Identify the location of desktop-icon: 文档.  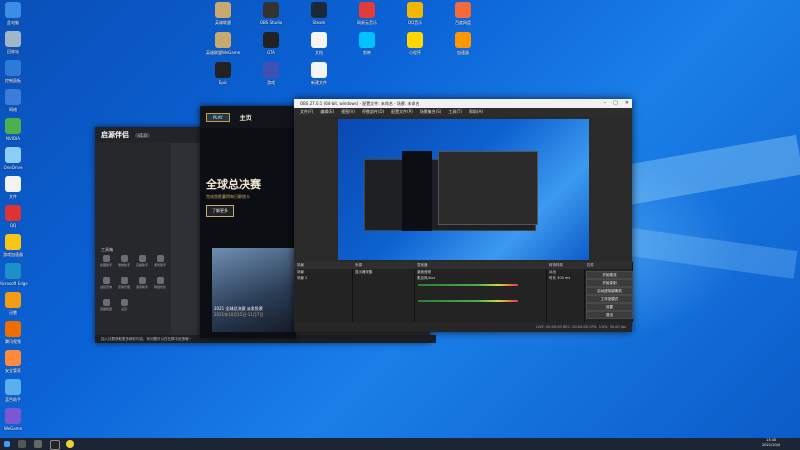
(319, 49).